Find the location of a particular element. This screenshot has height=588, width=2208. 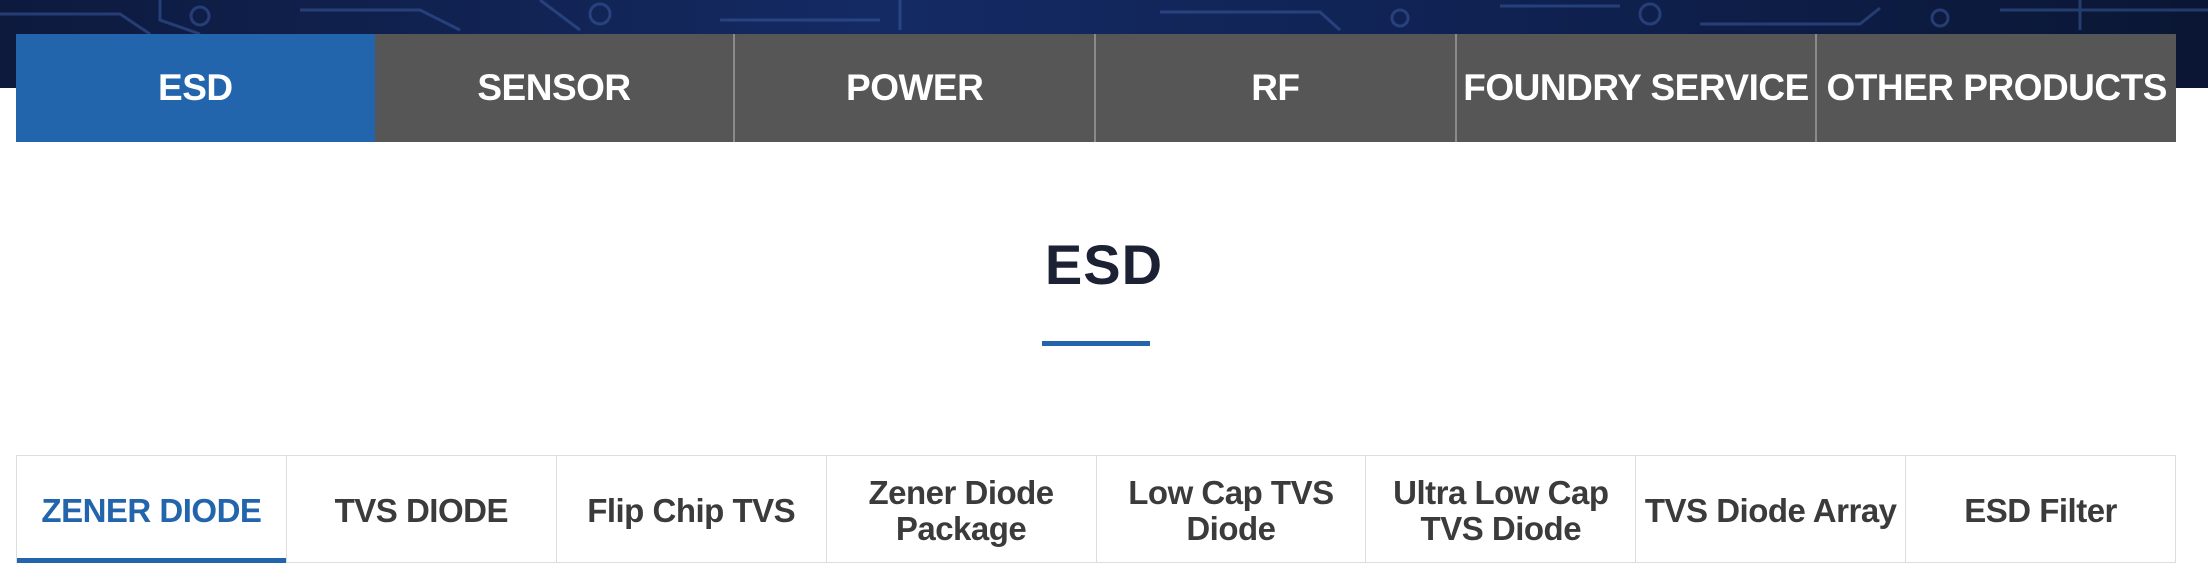

main-tab-rf: RF is located at coordinates (1274, 88).